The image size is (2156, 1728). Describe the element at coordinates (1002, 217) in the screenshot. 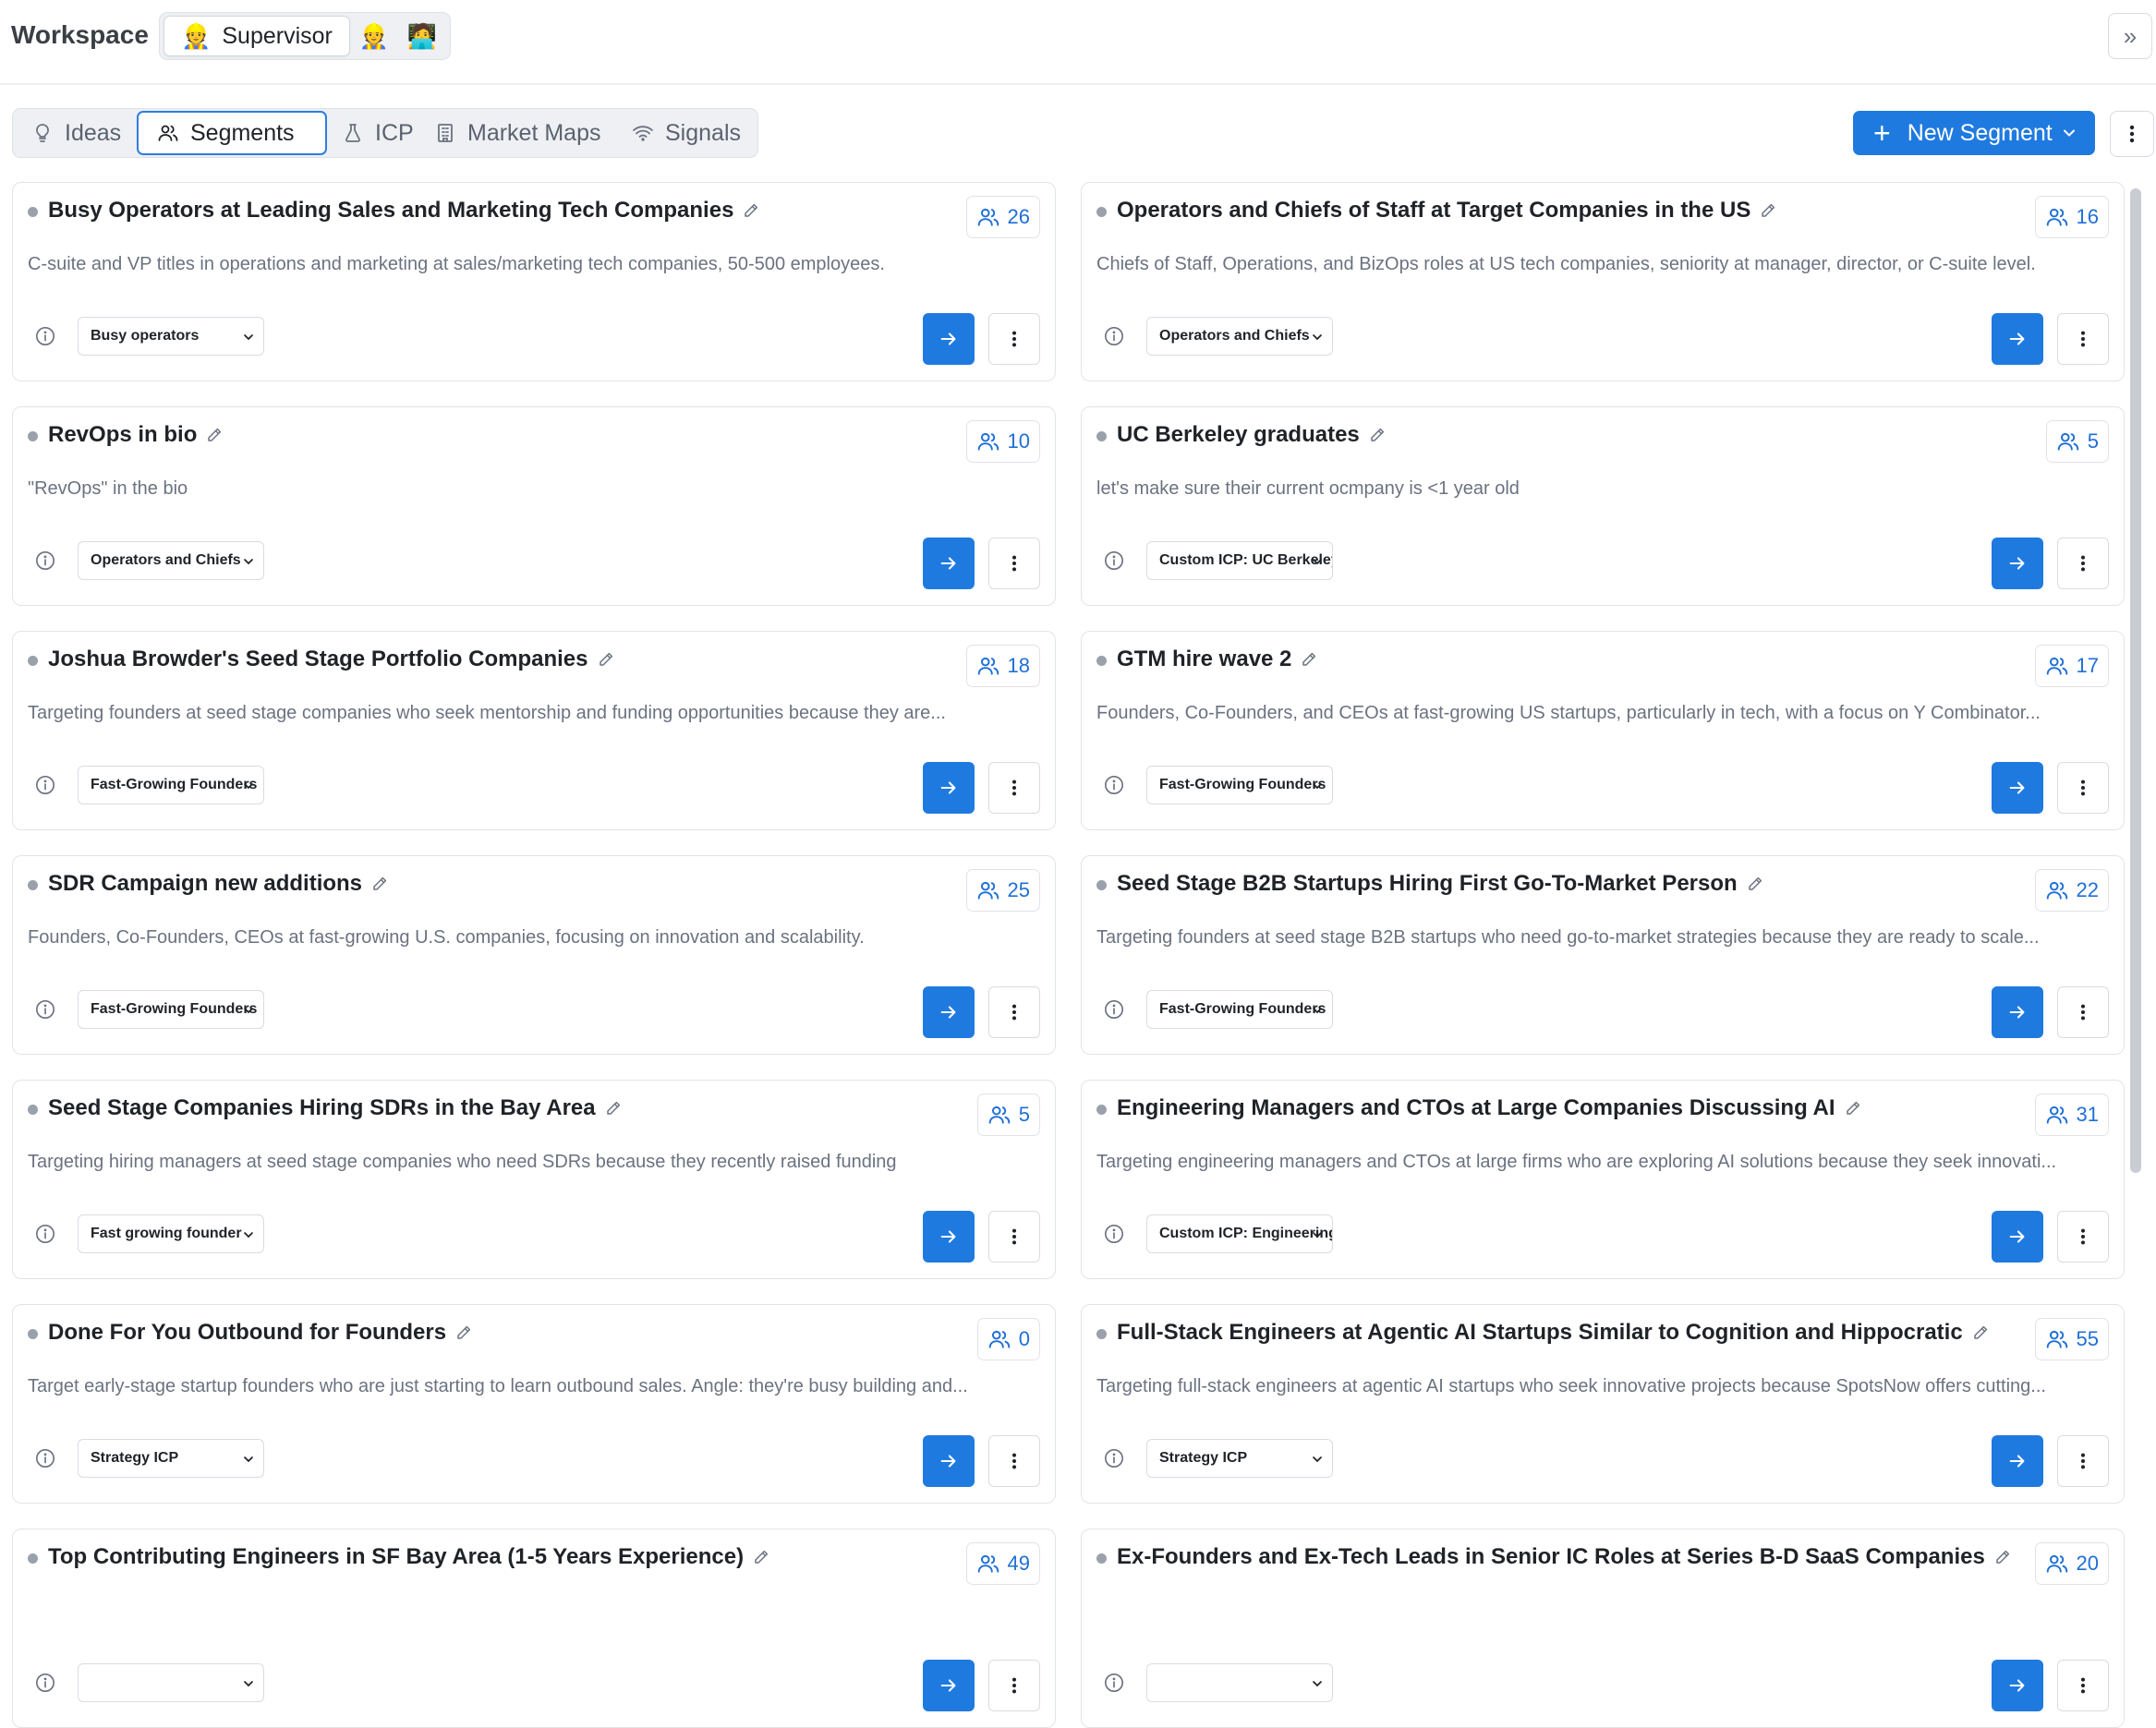

I see `member-count-badge: 26` at that location.